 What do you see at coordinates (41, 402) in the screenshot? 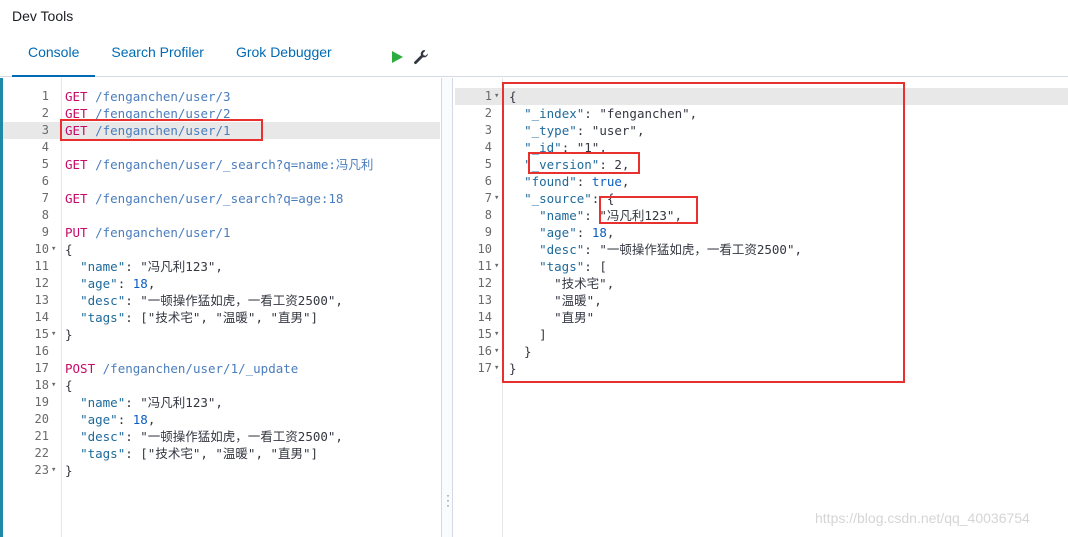
I see `line-number: 19` at bounding box center [41, 402].